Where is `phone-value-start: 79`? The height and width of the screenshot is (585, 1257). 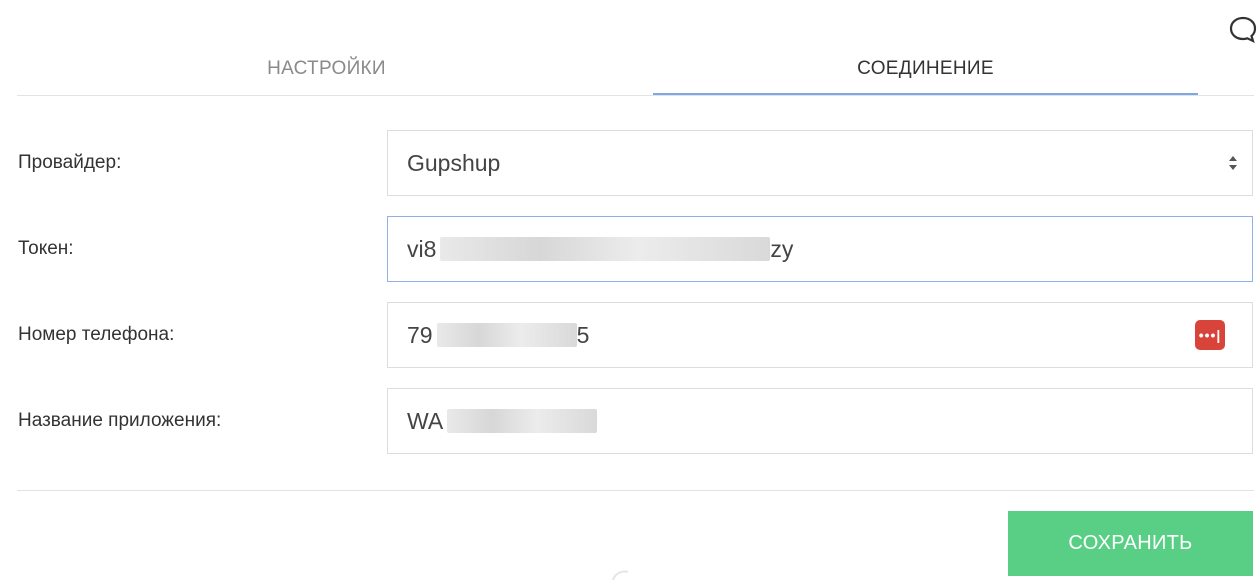 phone-value-start: 79 is located at coordinates (420, 334).